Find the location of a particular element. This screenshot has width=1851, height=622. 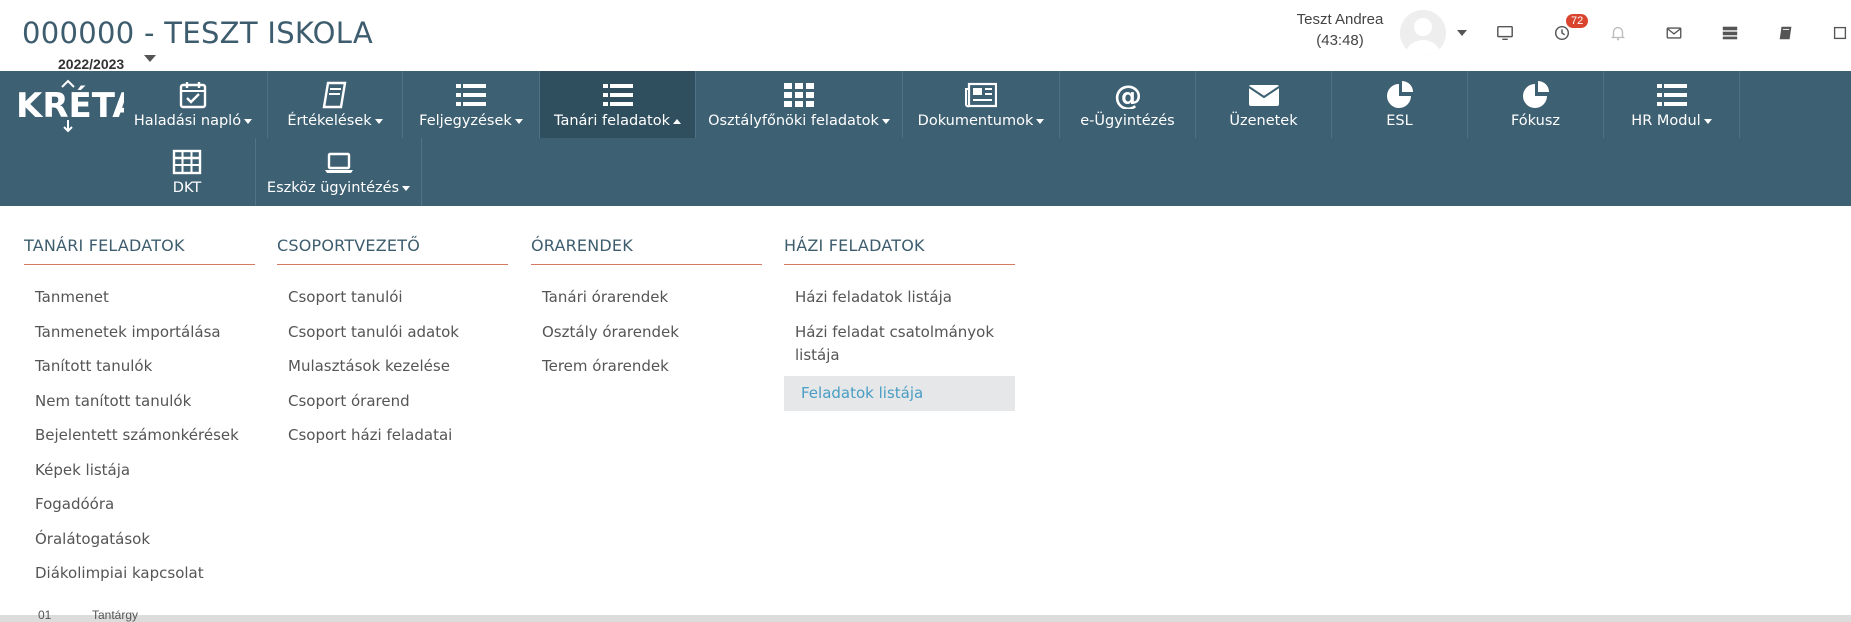

nav-label: Üzenetek is located at coordinates (1263, 121).